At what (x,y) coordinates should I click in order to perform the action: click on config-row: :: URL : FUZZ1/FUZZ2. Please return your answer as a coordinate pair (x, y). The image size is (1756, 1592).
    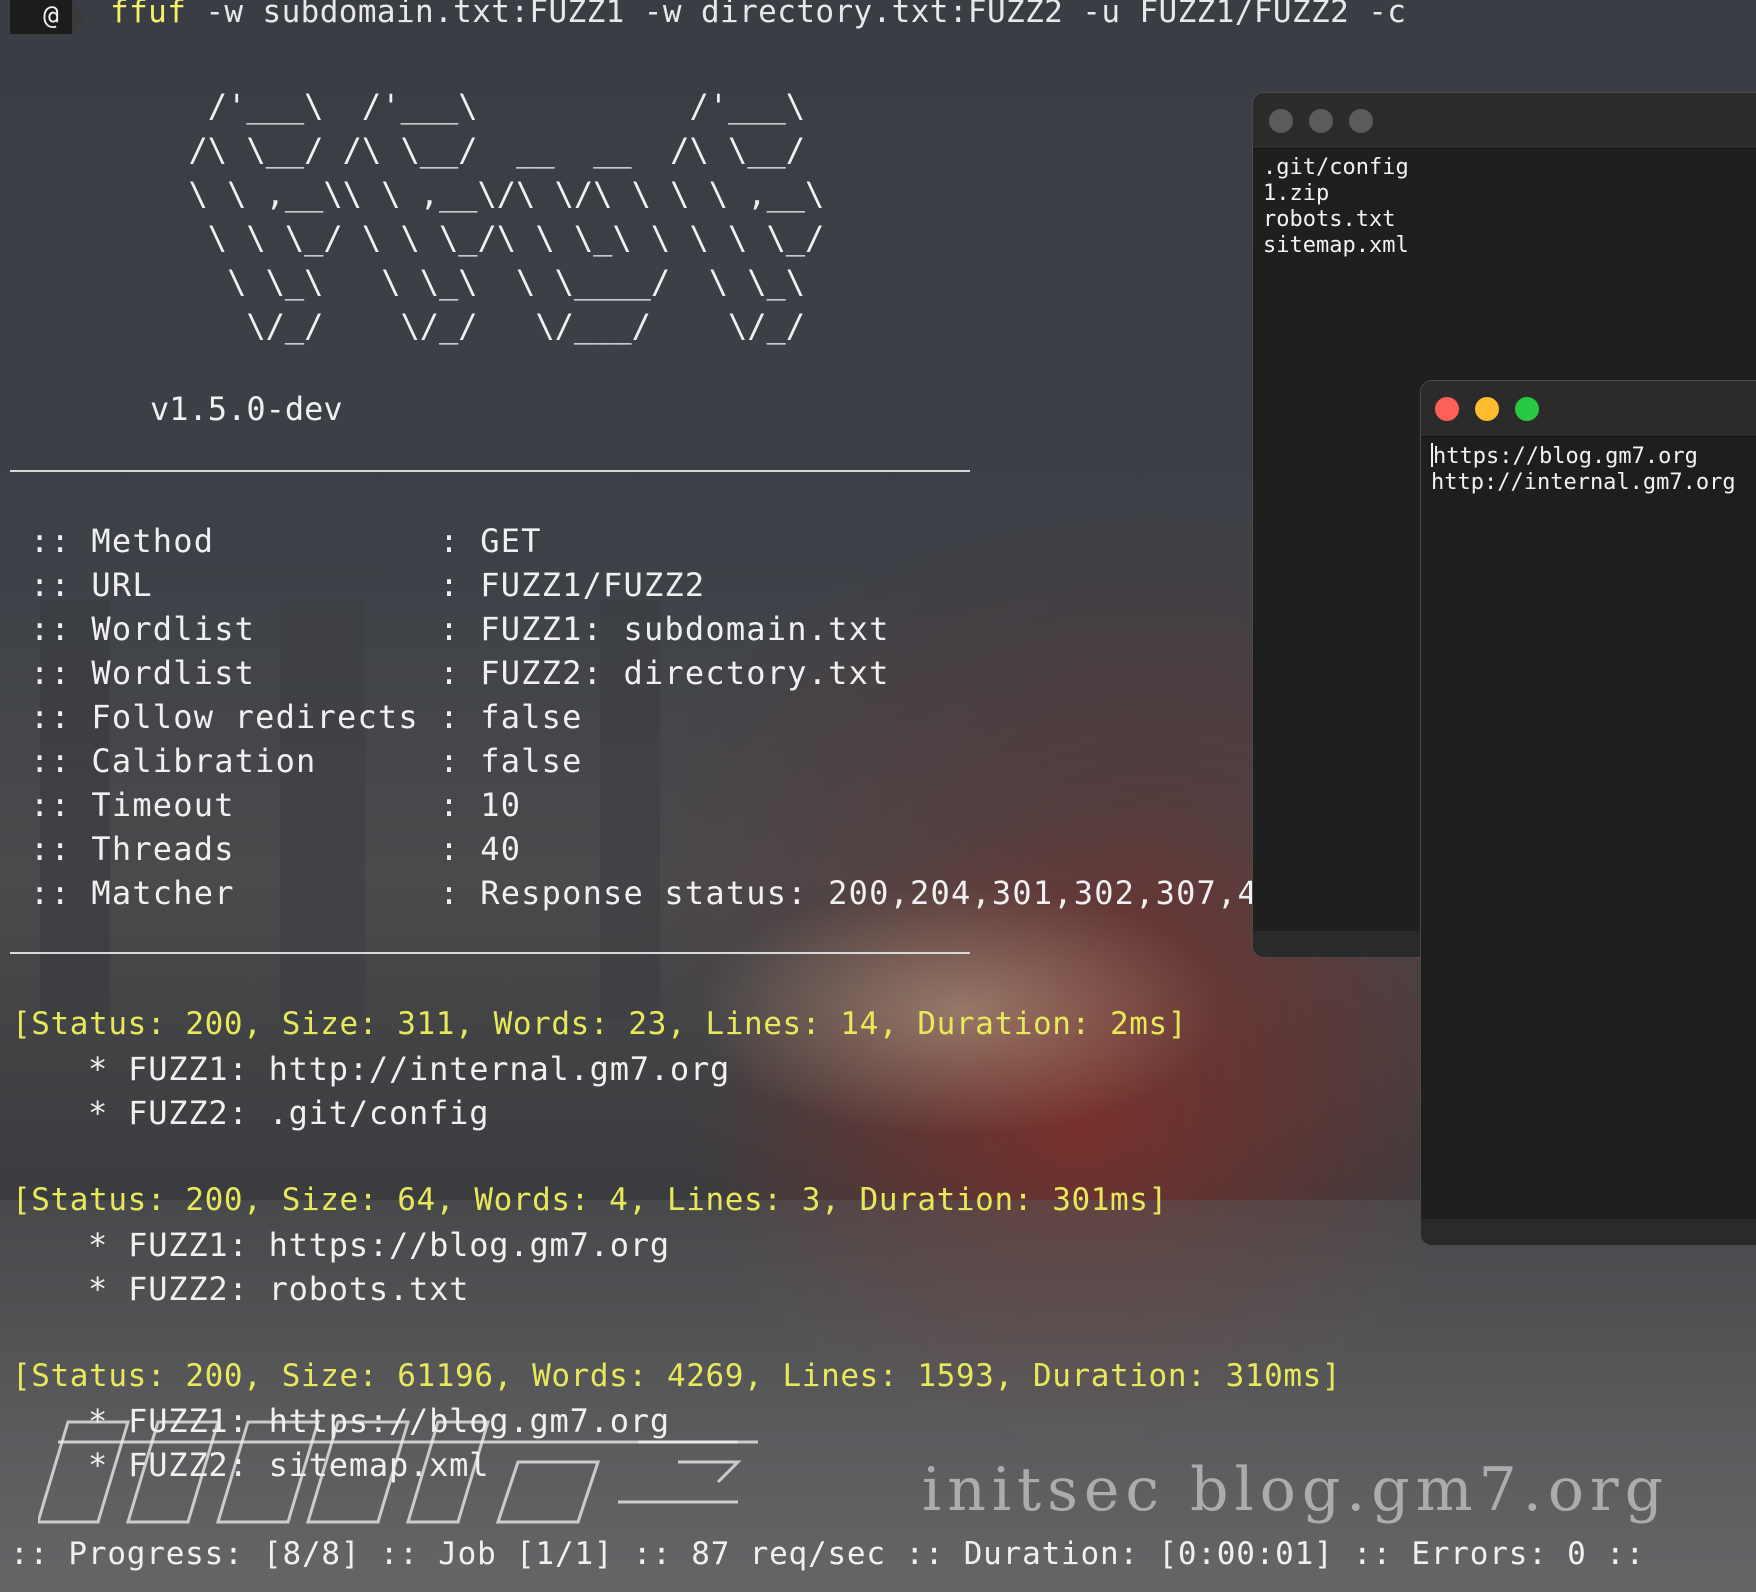
    Looking at the image, I should click on (367, 585).